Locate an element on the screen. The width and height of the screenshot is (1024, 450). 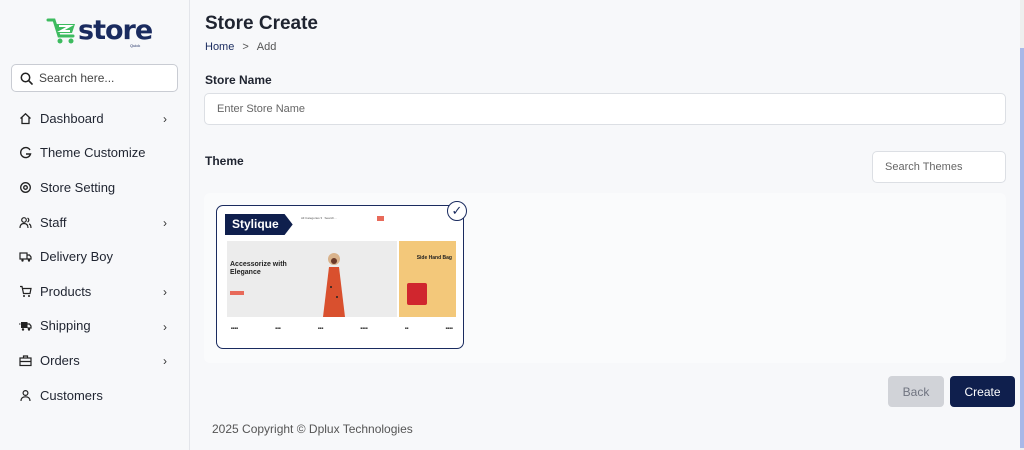
sidebar-item-dashboard: Dashboard › is located at coordinates (94, 118).